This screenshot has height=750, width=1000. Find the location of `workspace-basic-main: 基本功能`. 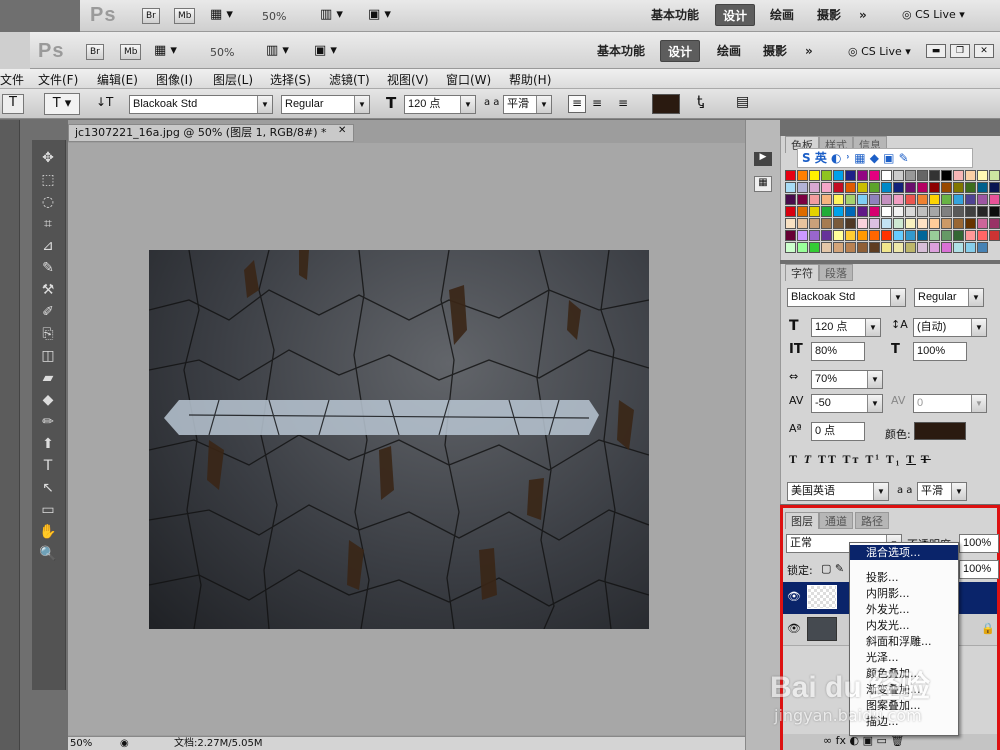

workspace-basic-main: 基本功能 is located at coordinates (621, 51).